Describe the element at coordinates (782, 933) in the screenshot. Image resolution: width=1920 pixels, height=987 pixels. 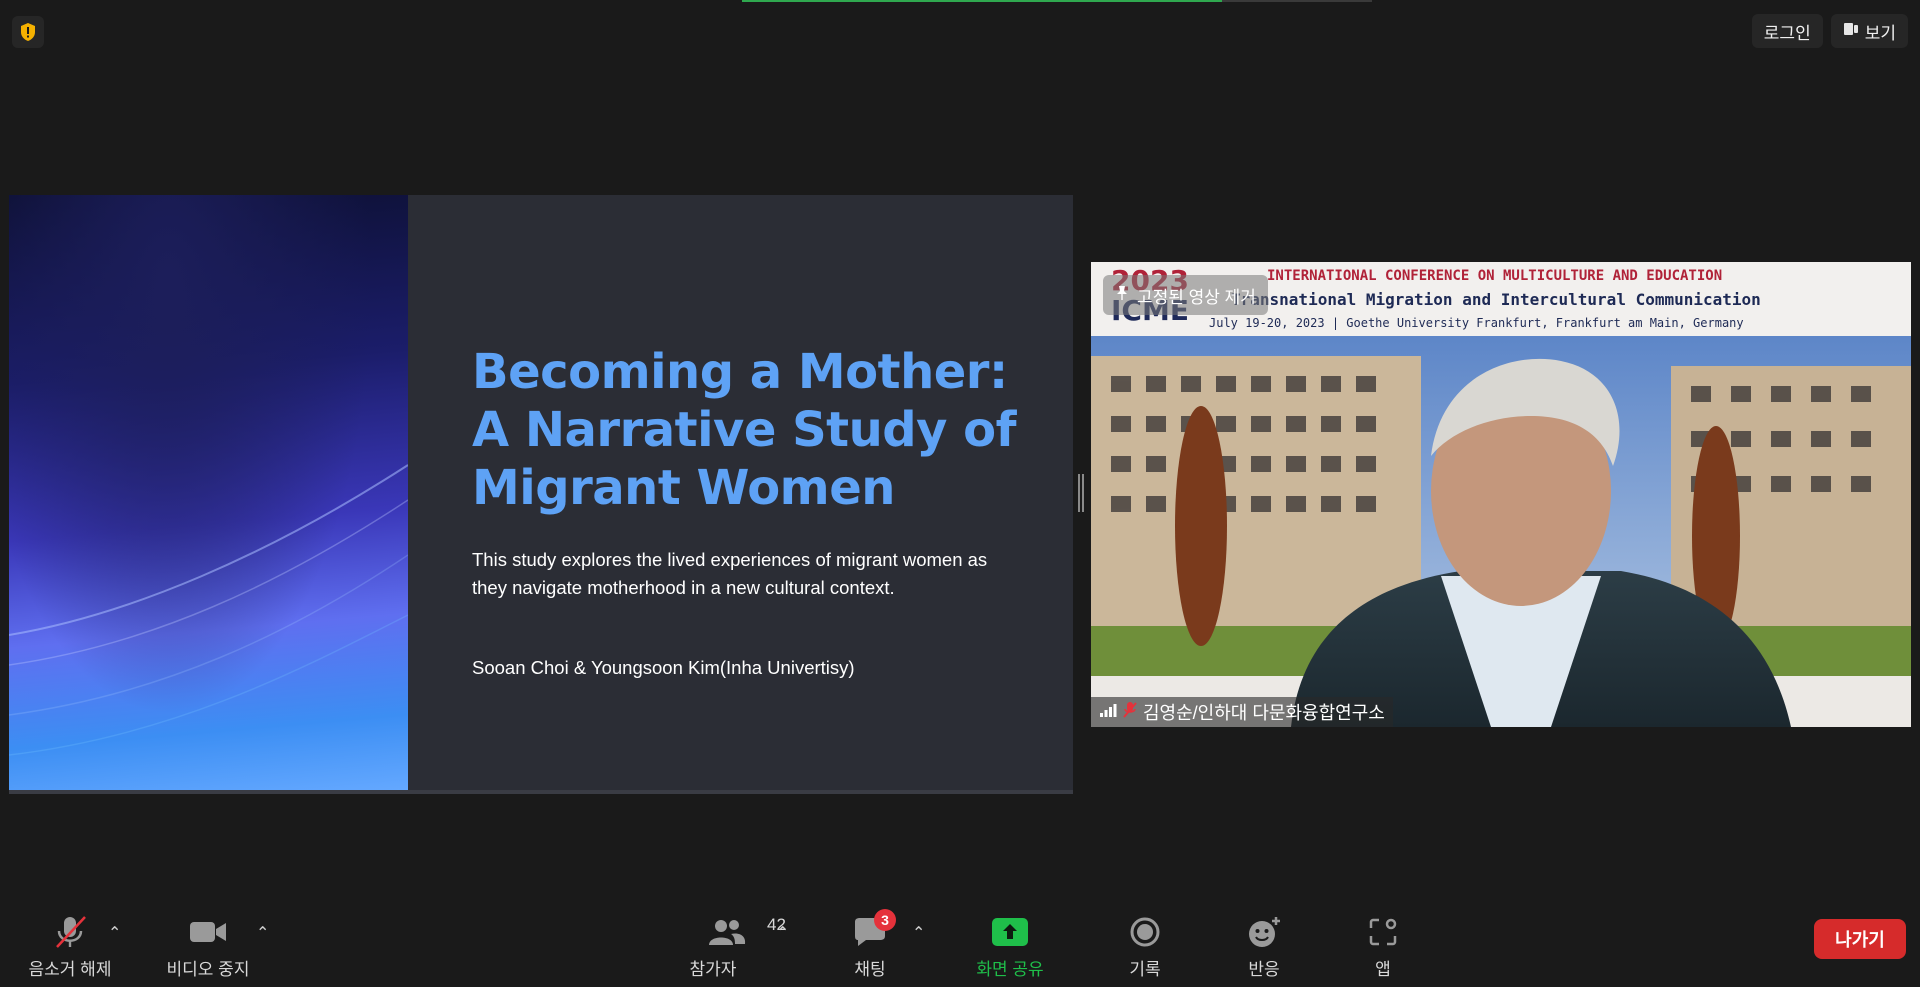
I see `participants-options-caret-icon: ⌃` at that location.